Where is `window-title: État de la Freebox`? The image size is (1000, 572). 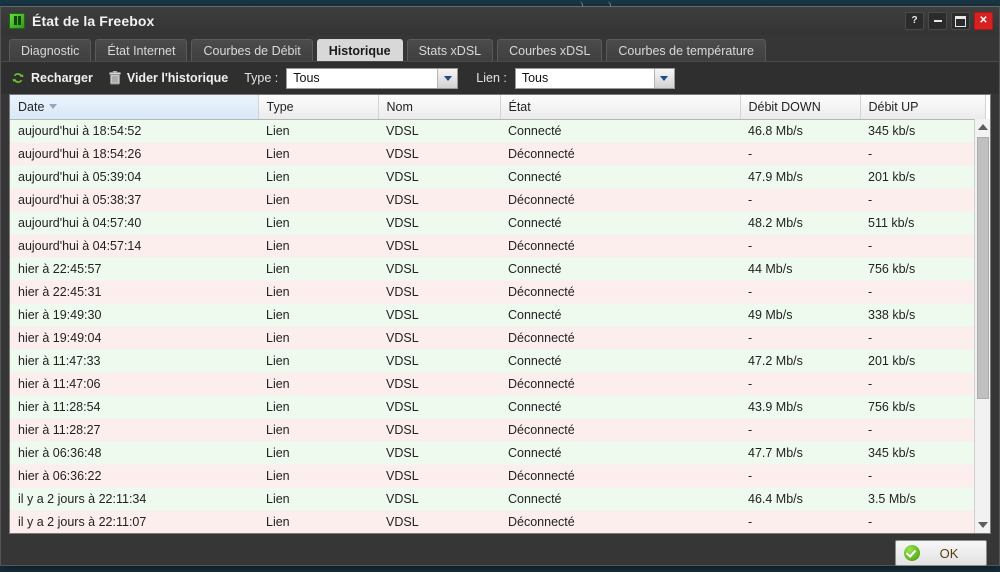
window-title: État de la Freebox is located at coordinates (93, 21).